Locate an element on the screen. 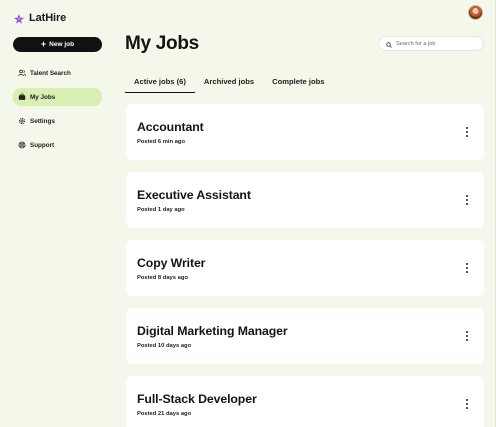  job-posted-time: Posted 8 days ago is located at coordinates (162, 278).